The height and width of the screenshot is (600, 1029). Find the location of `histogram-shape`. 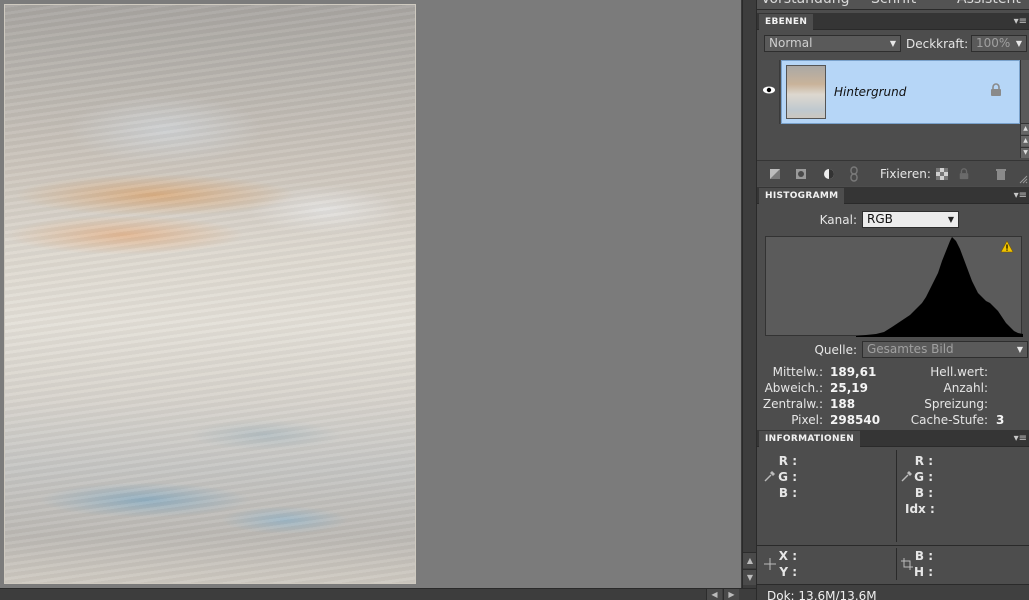

histogram-shape is located at coordinates (939, 287).